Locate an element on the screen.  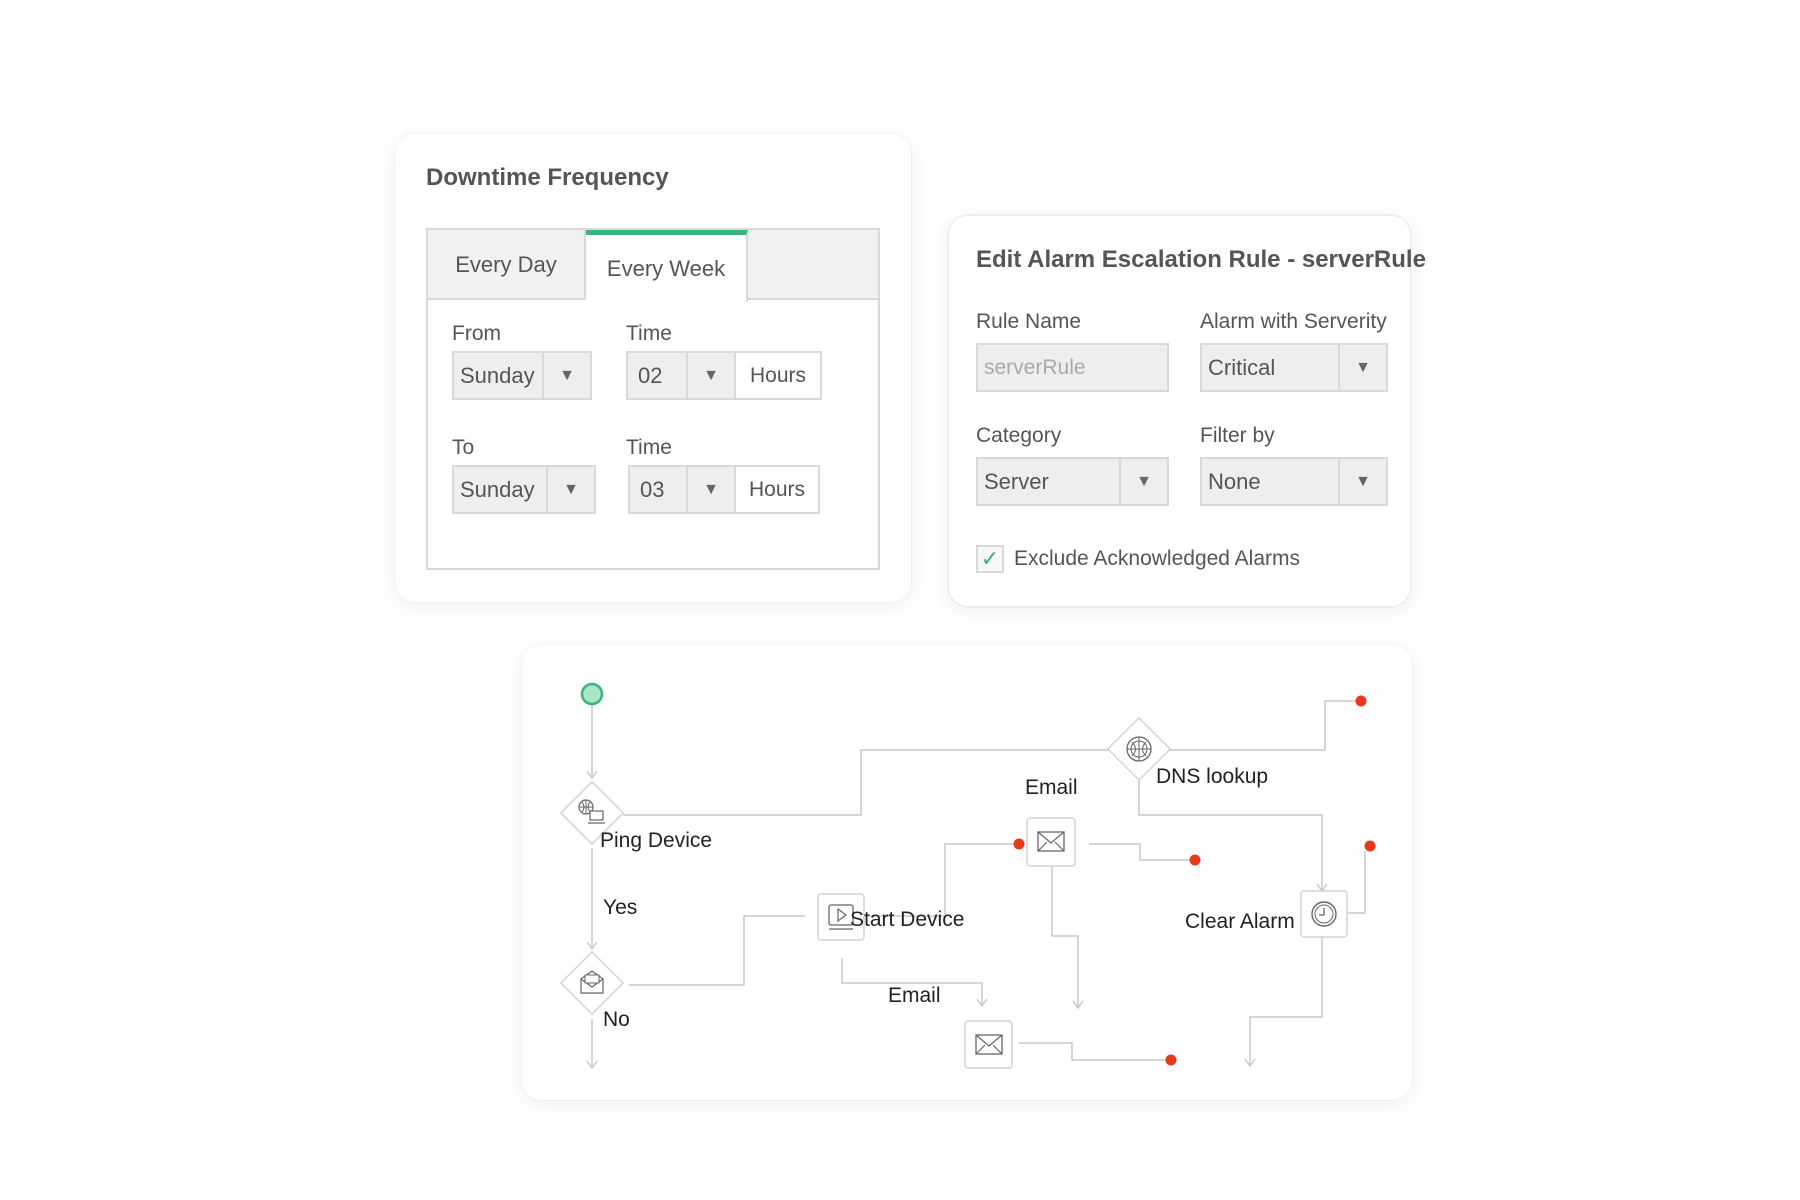
severity-label: Alarm with Serverity is located at coordinates (1293, 321).